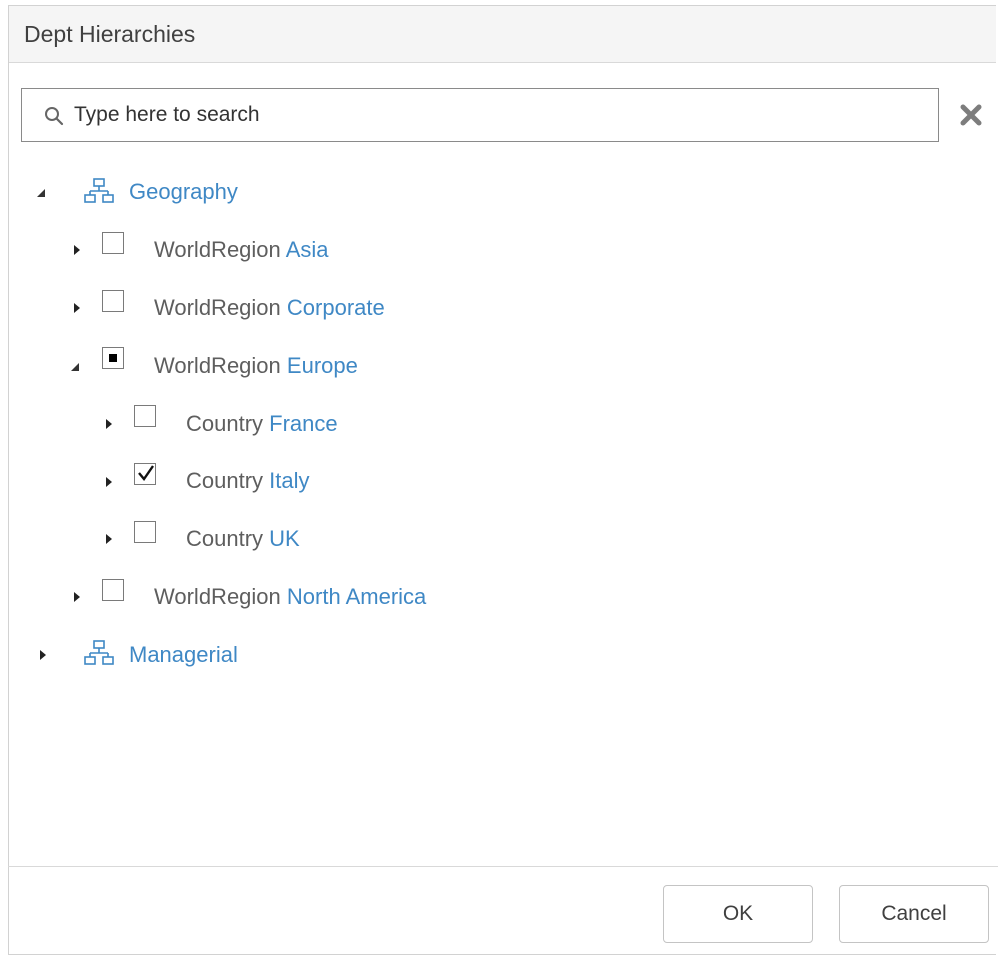 The width and height of the screenshot is (998, 958). I want to click on checkmark-icon, so click(146, 473).